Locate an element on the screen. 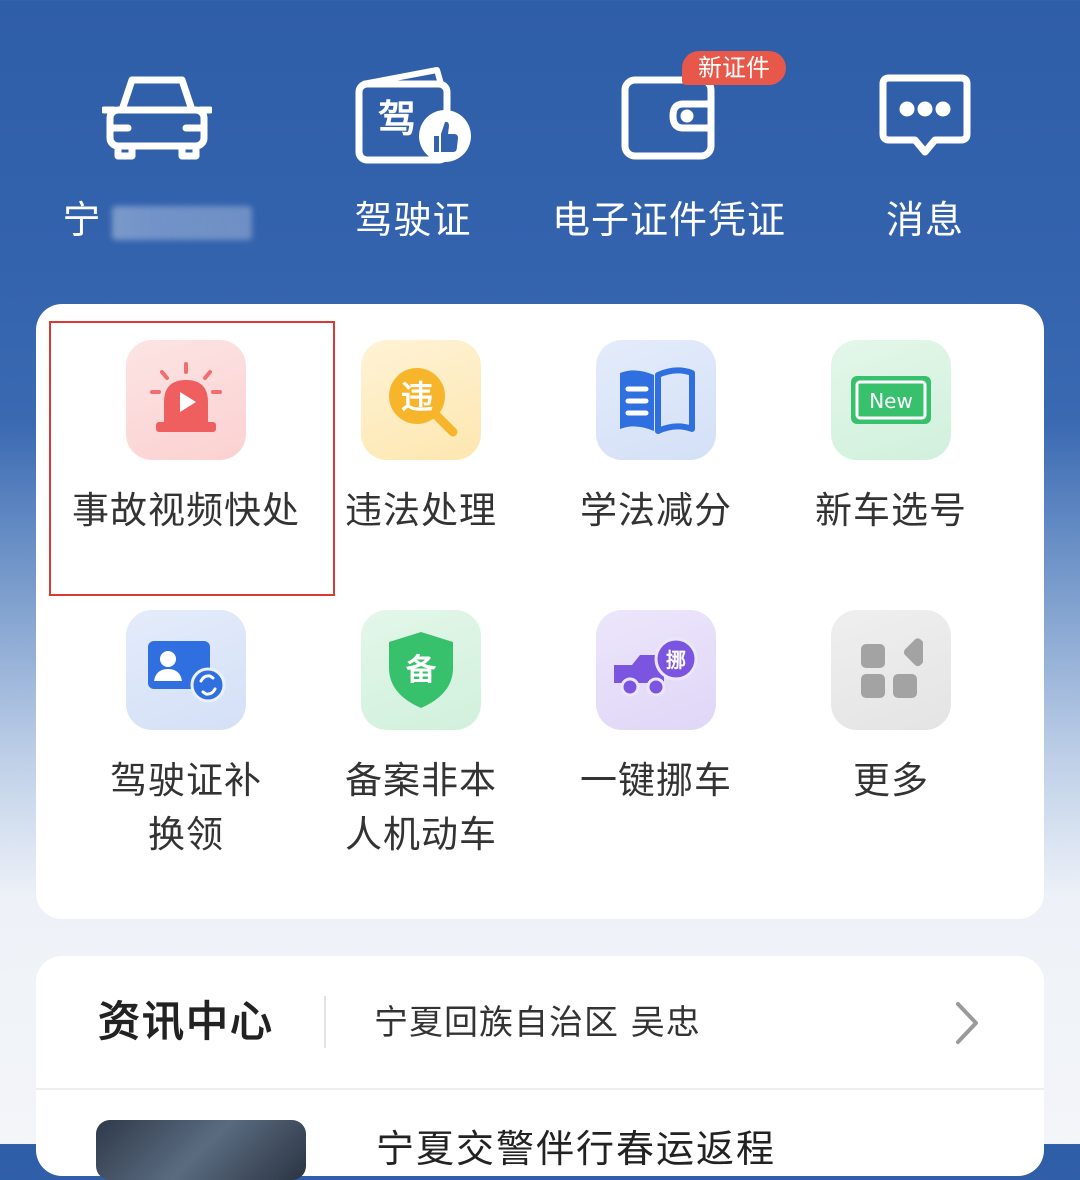 The width and height of the screenshot is (1080, 1180). vehicle-label: 宁 is located at coordinates (157, 220).